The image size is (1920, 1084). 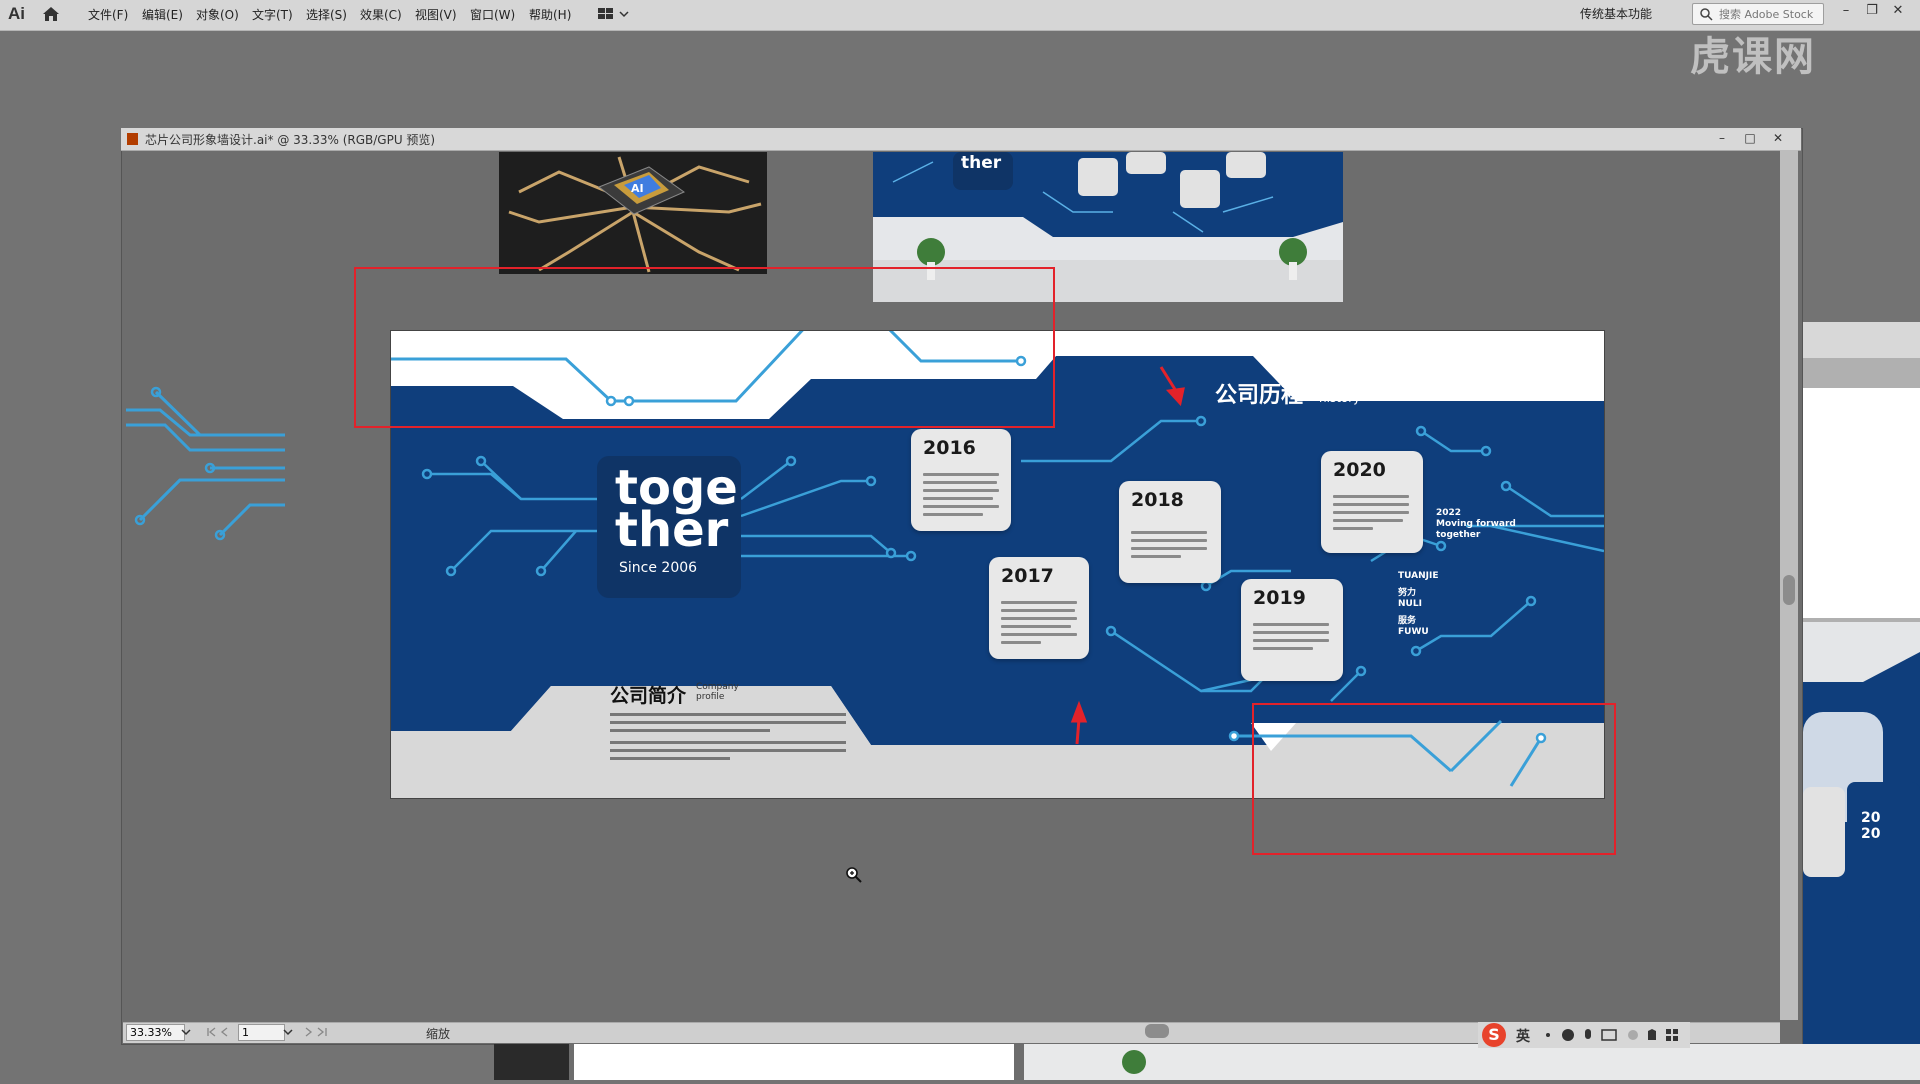 What do you see at coordinates (1766, 14) in the screenshot?
I see `search-placeholder: 搜索 Adobe Stock` at bounding box center [1766, 14].